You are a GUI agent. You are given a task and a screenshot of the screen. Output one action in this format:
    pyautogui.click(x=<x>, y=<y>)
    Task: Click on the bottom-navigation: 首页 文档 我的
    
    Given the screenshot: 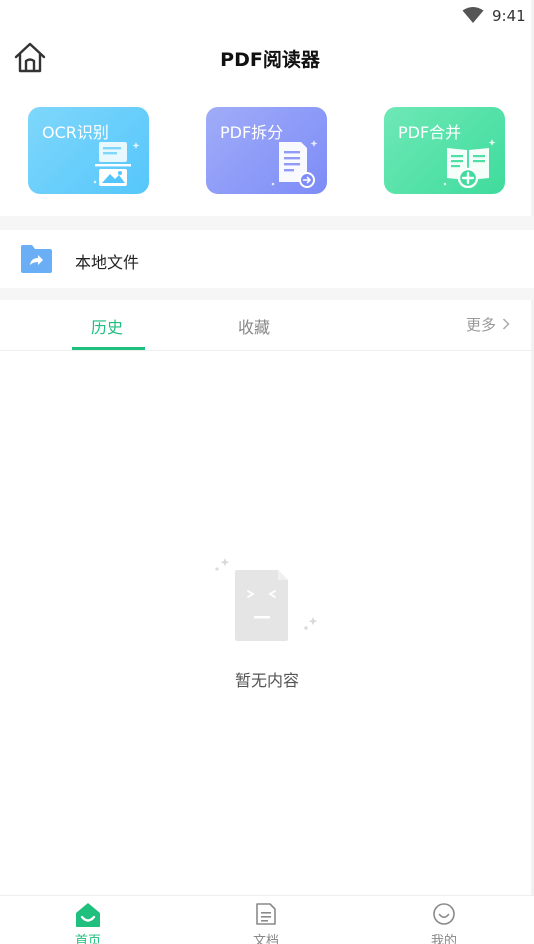 What is the action you would take?
    pyautogui.click(x=267, y=919)
    